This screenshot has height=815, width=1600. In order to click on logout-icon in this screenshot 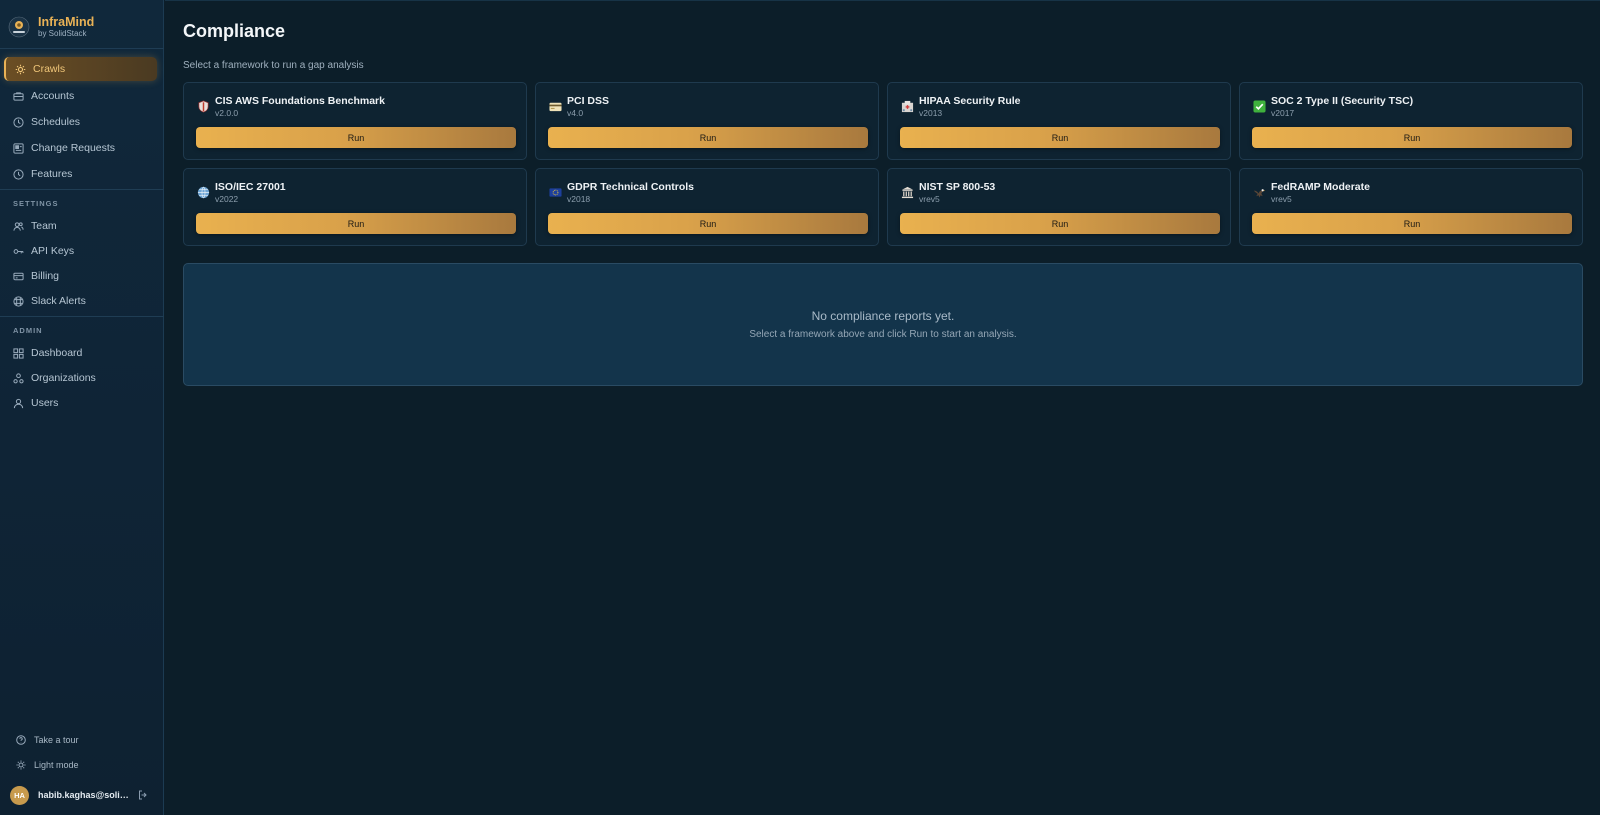, I will do `click(143, 795)`.